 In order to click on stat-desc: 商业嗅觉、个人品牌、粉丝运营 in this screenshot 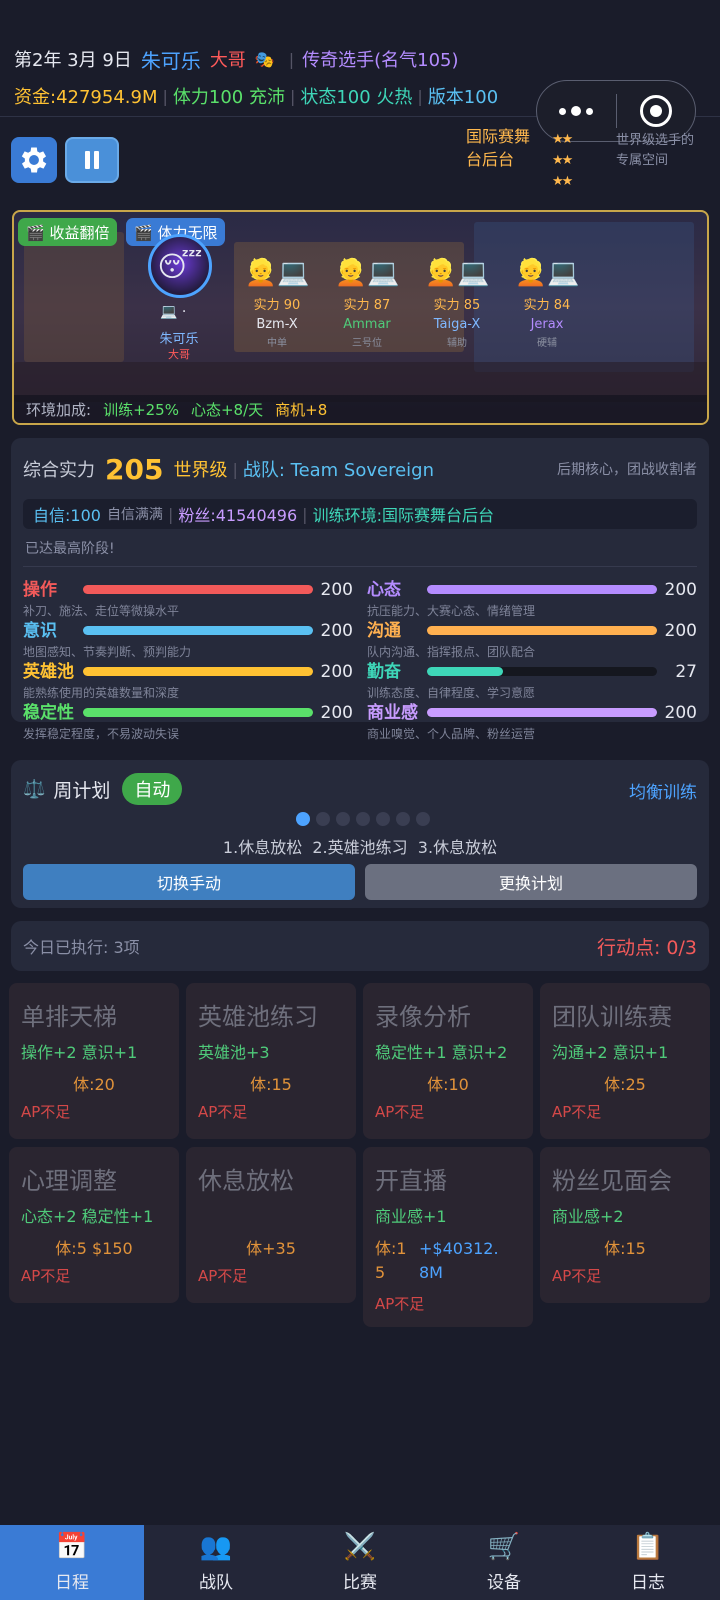, I will do `click(451, 734)`.